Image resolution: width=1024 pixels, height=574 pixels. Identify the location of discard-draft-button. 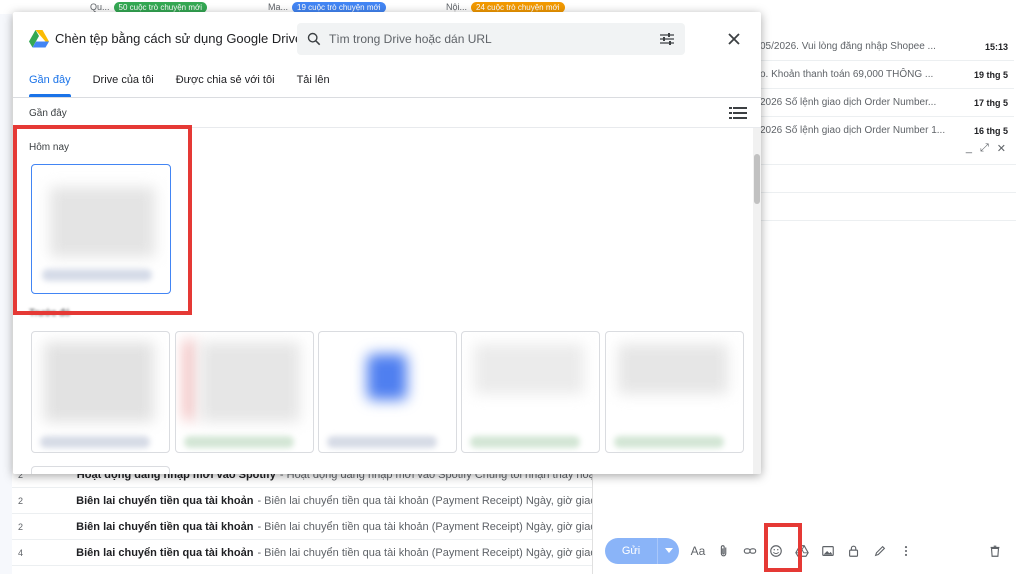
(995, 551).